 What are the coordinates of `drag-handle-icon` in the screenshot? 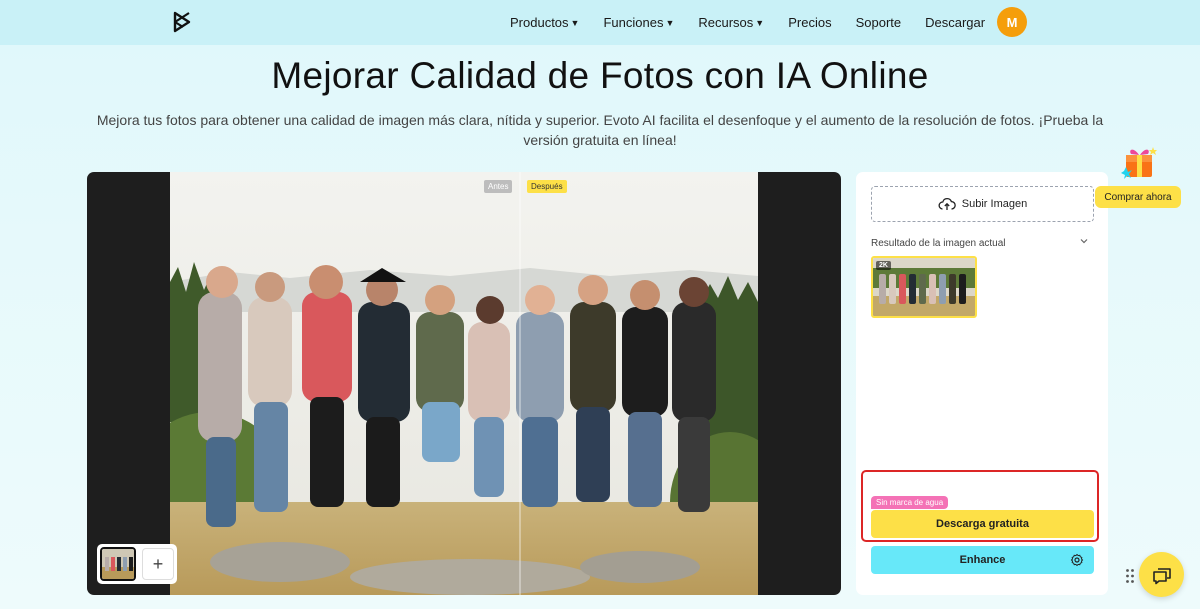 It's located at (1130, 576).